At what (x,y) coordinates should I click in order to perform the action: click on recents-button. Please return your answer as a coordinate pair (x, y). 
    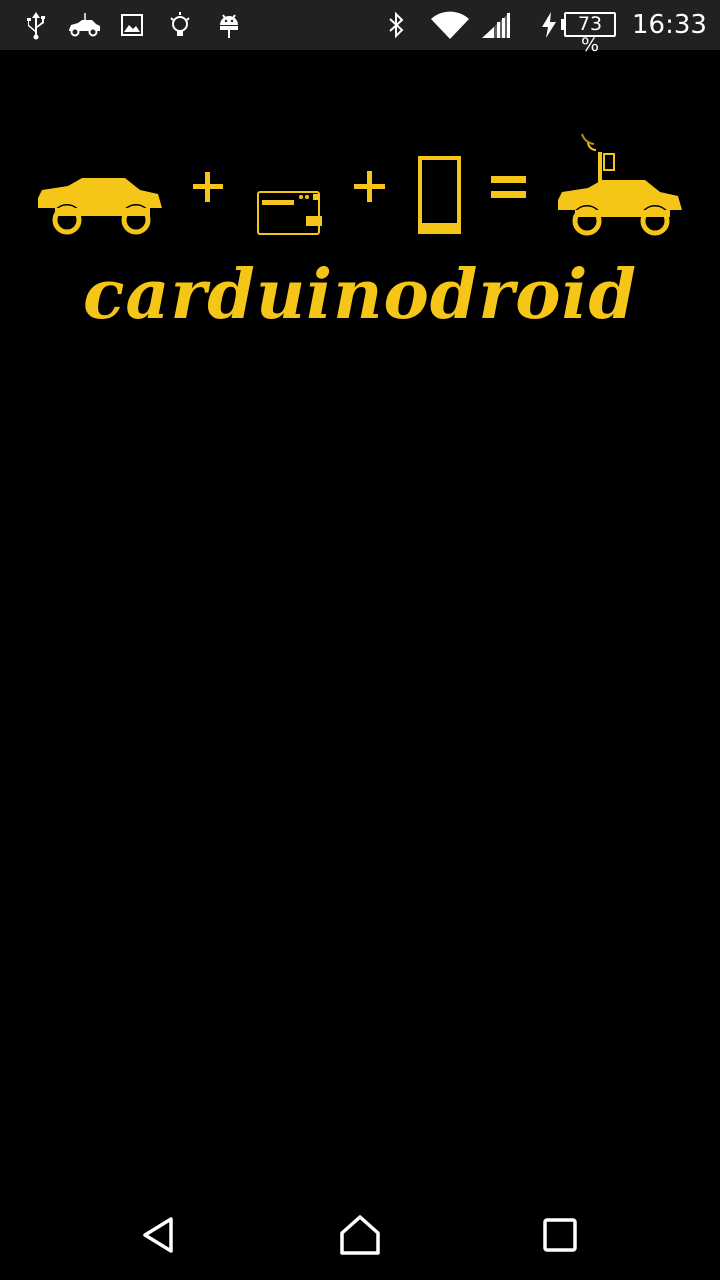
    Looking at the image, I should click on (560, 1235).